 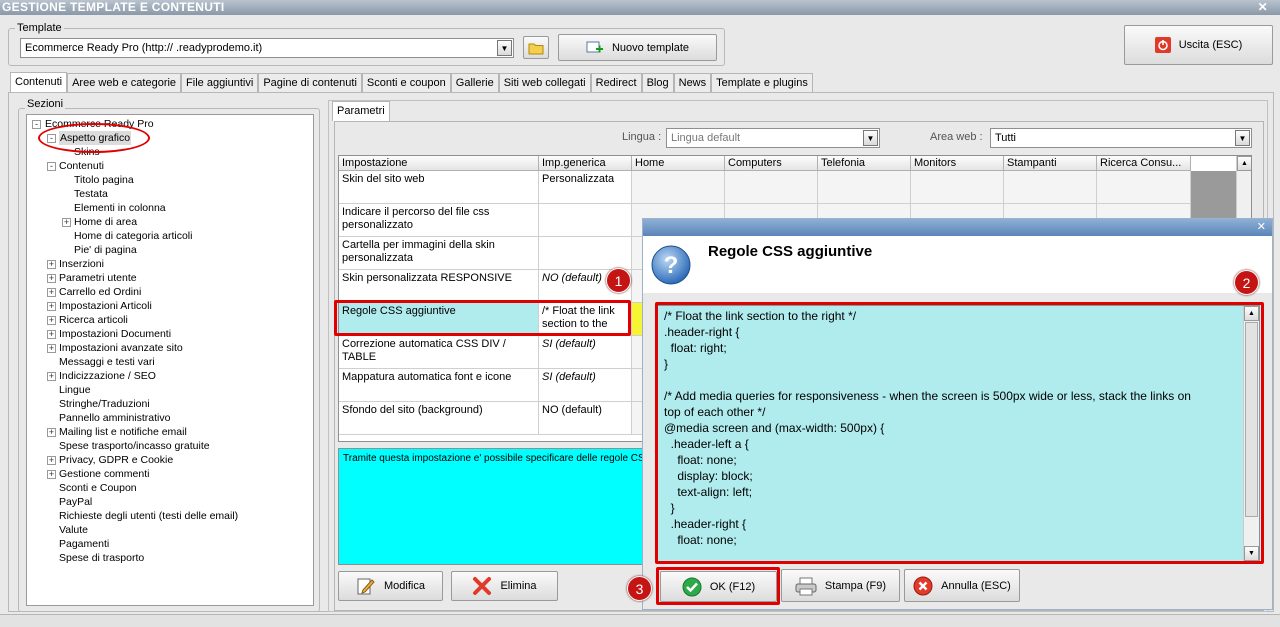 What do you see at coordinates (1050, 163) in the screenshot?
I see `column-header: Stampanti` at bounding box center [1050, 163].